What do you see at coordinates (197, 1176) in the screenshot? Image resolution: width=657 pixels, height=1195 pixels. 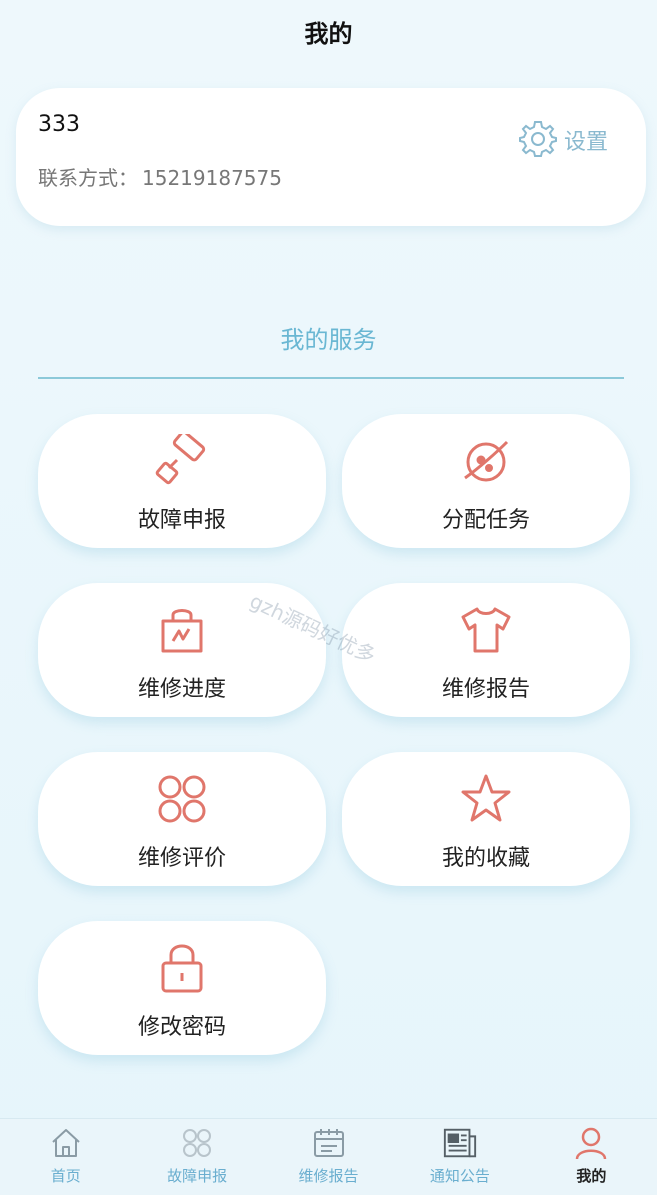 I see `tab-label: 故障申报` at bounding box center [197, 1176].